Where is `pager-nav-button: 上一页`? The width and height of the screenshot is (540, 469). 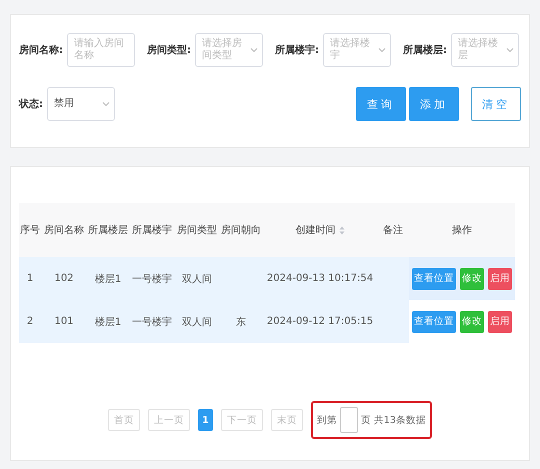
pager-nav-button: 上一页 is located at coordinates (169, 420).